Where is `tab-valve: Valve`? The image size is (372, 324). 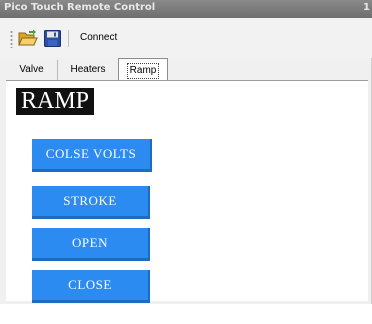
tab-valve: Valve is located at coordinates (32, 70).